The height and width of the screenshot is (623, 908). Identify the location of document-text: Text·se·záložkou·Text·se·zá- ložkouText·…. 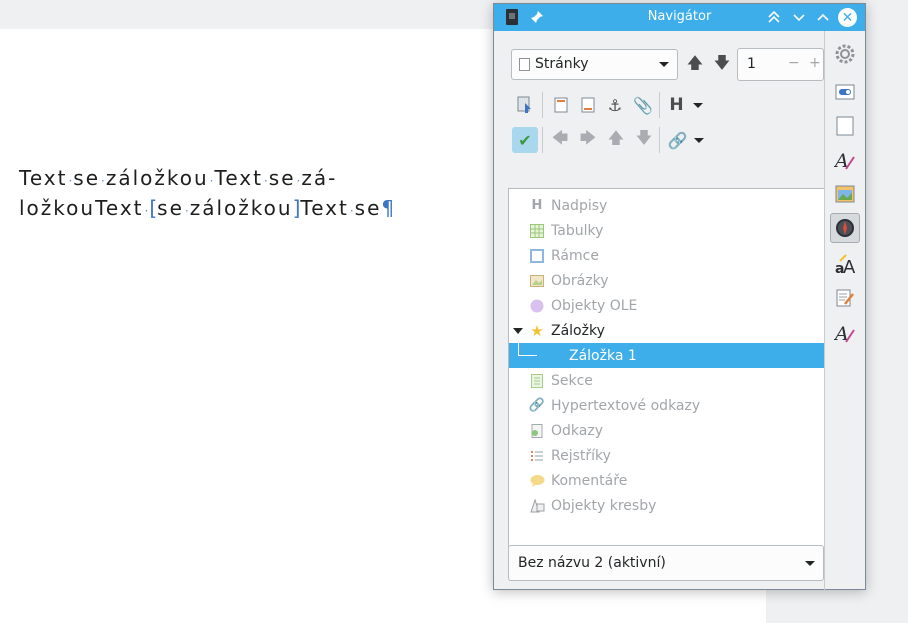
(207, 195).